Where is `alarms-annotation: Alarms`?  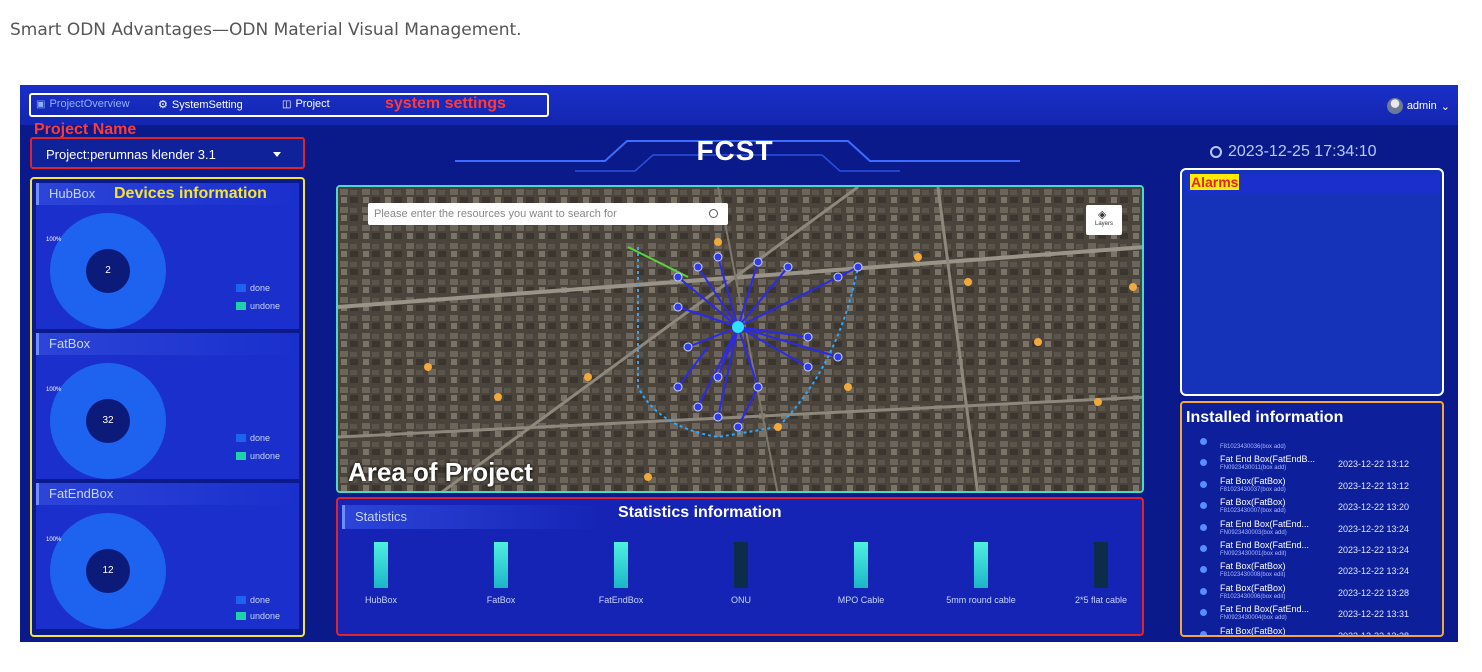
alarms-annotation: Alarms is located at coordinates (1215, 182).